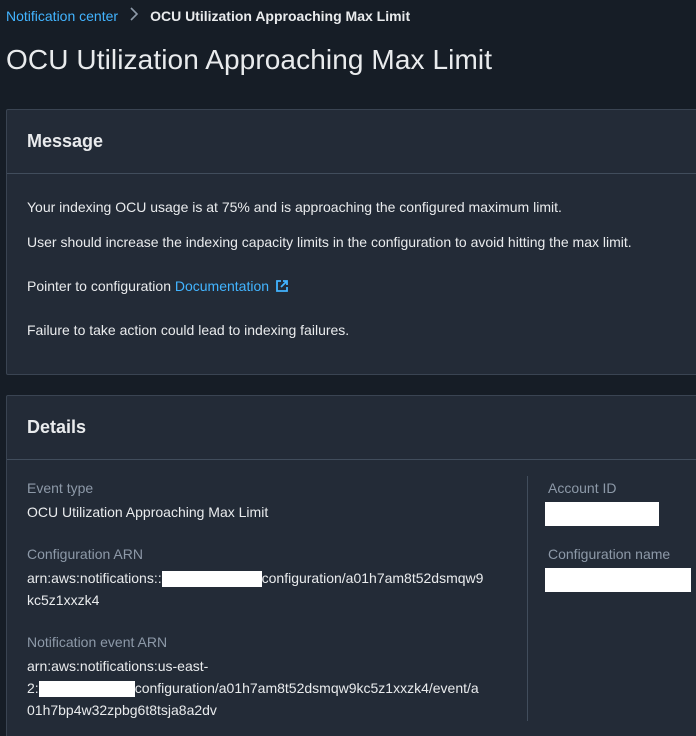 The width and height of the screenshot is (696, 736). What do you see at coordinates (85, 554) in the screenshot?
I see `configuration-arn-label: Configuration ARN` at bounding box center [85, 554].